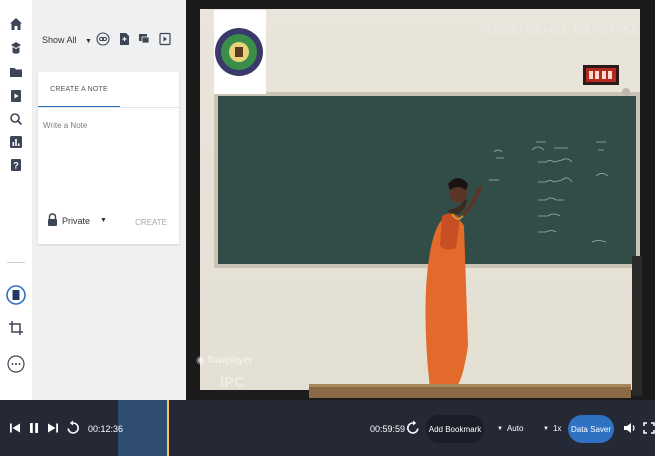 This screenshot has height=456, width=655. Describe the element at coordinates (16, 96) in the screenshot. I see `video-file-icon` at that location.